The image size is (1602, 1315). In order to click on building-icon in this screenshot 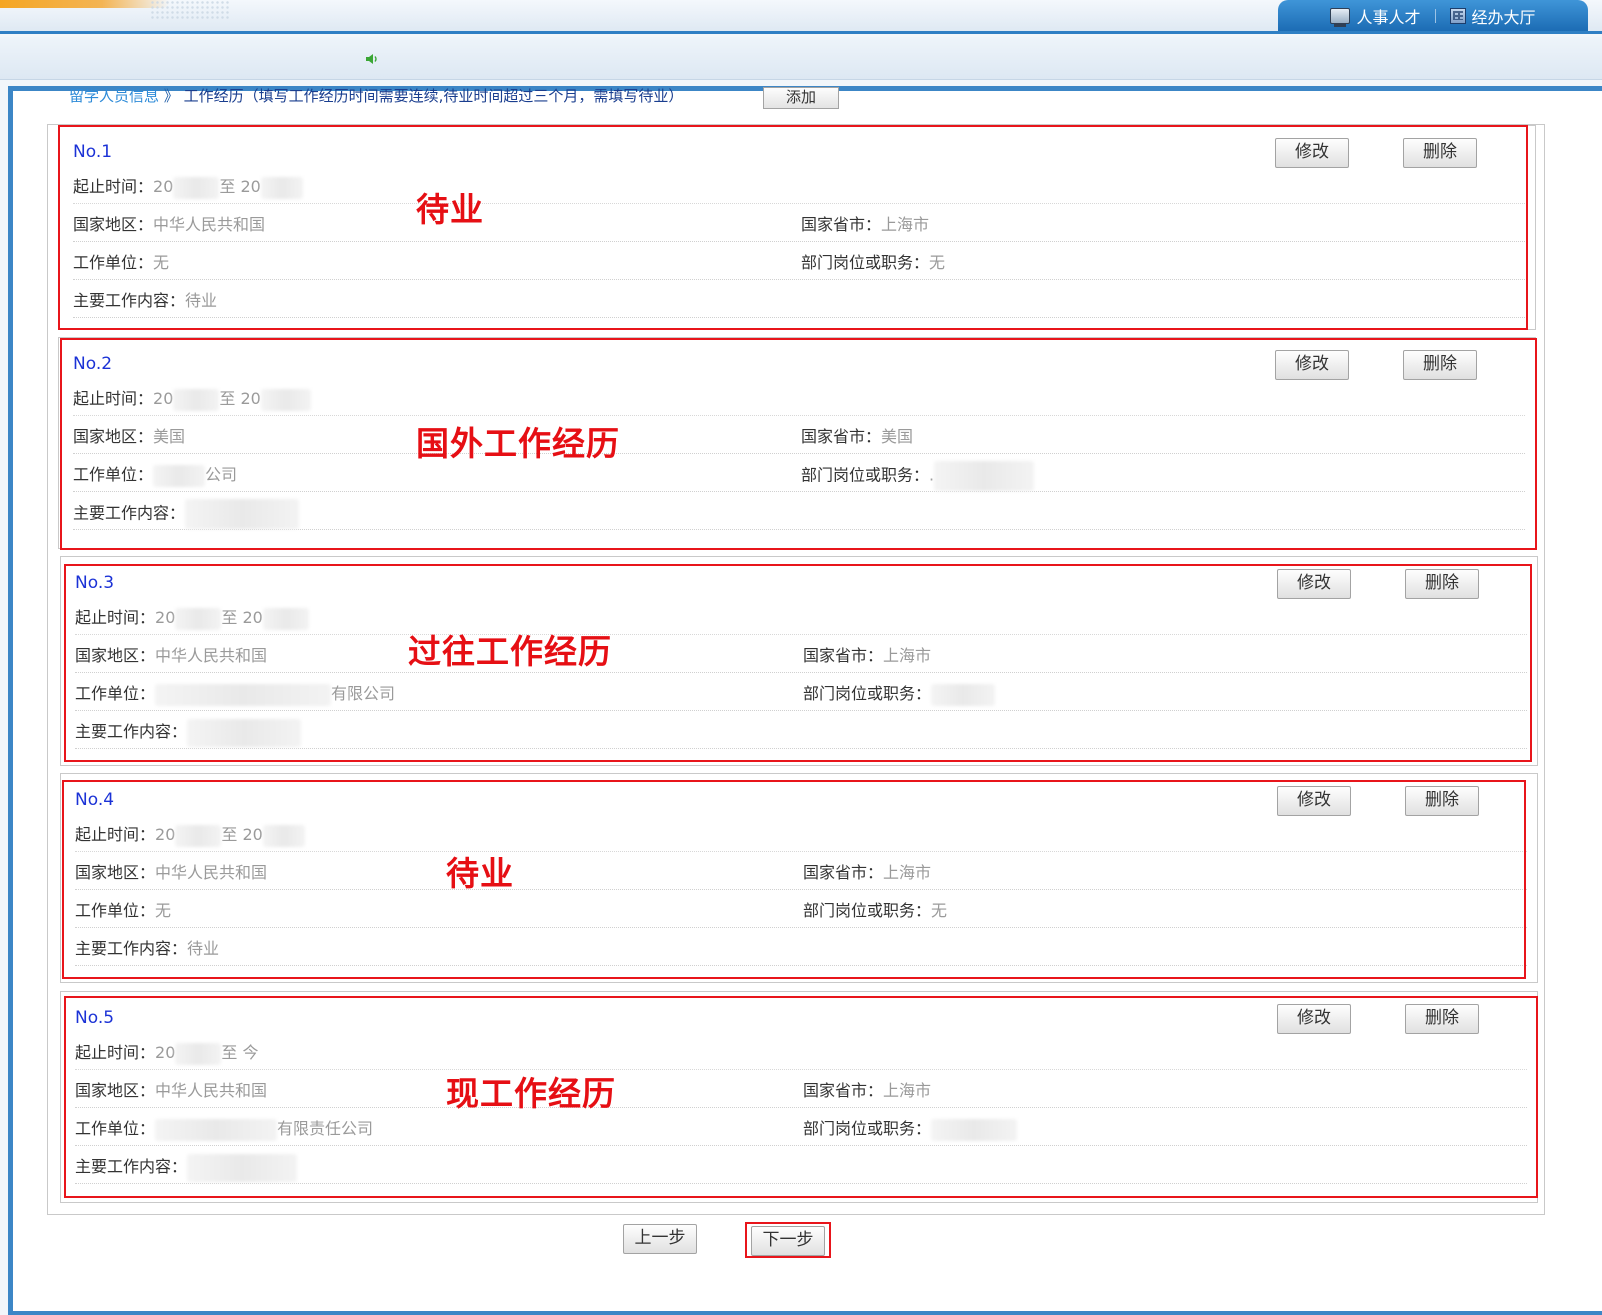, I will do `click(1457, 15)`.